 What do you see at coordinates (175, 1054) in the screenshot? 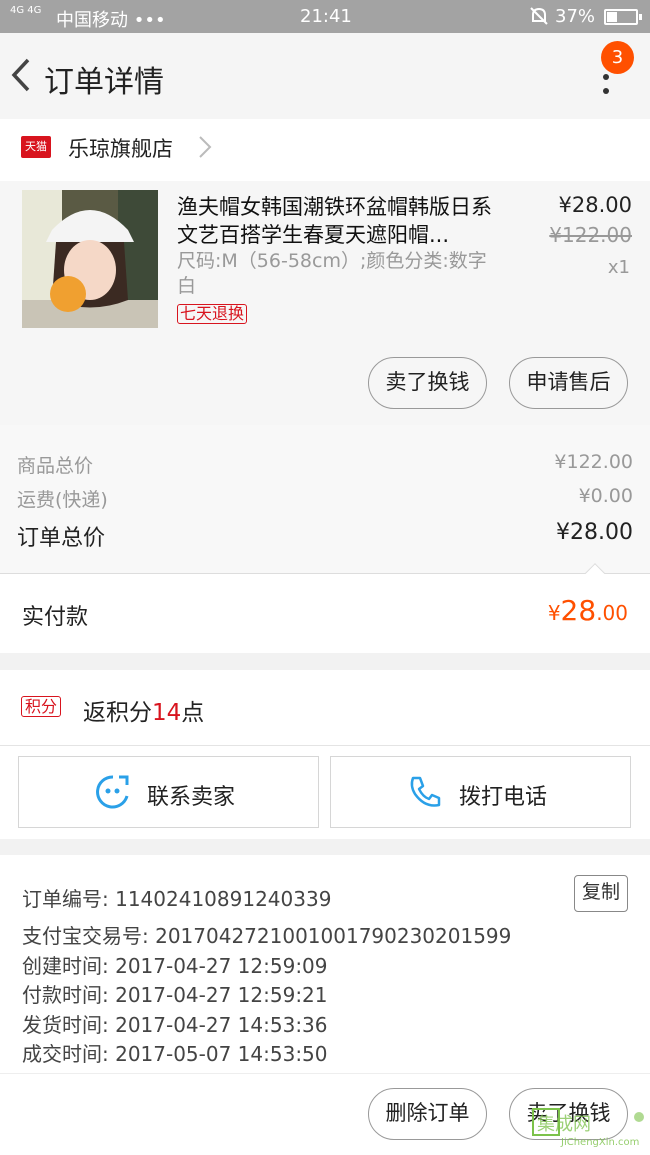
I see `completed-time: 成交时间: 2017-05-07 14:53:50` at bounding box center [175, 1054].